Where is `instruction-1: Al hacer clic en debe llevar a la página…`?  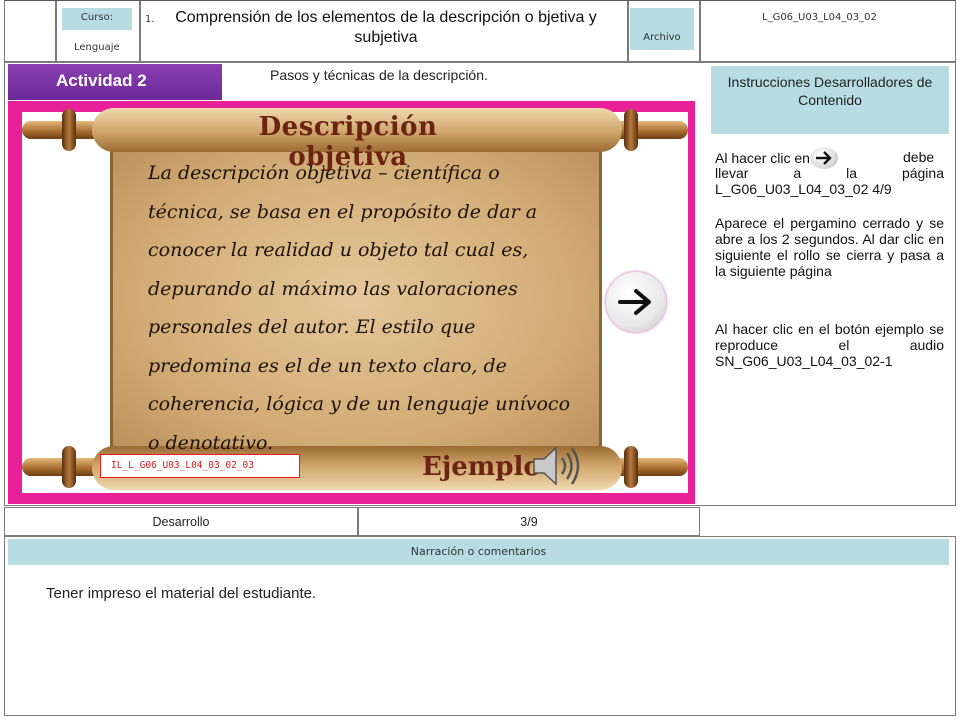 instruction-1: Al hacer clic en debe llevar a la página… is located at coordinates (829, 172).